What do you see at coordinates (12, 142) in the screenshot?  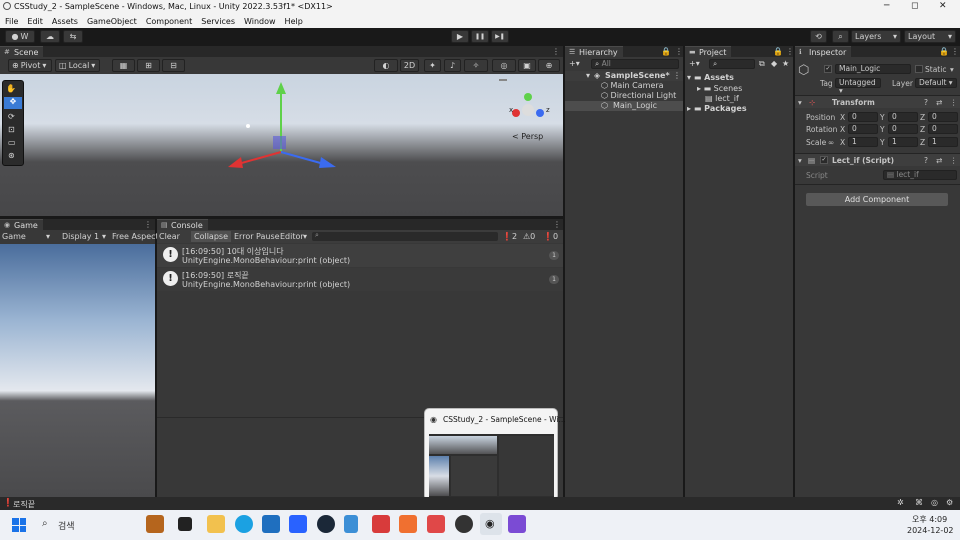 I see `rect-tool-icon: ▭` at bounding box center [12, 142].